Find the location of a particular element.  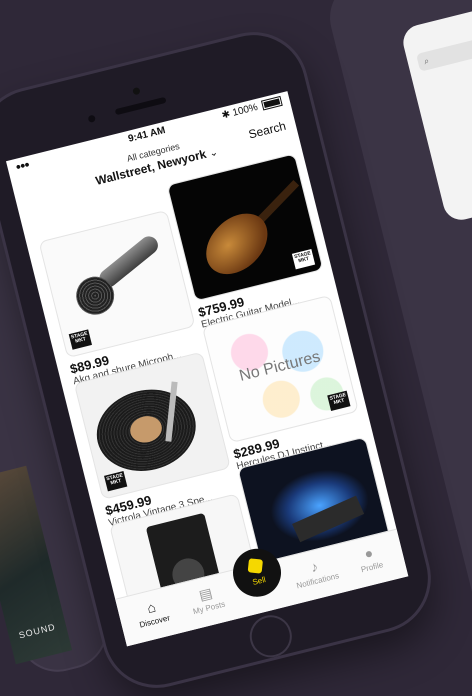

bluetooth-icon: ✱ is located at coordinates (226, 115).